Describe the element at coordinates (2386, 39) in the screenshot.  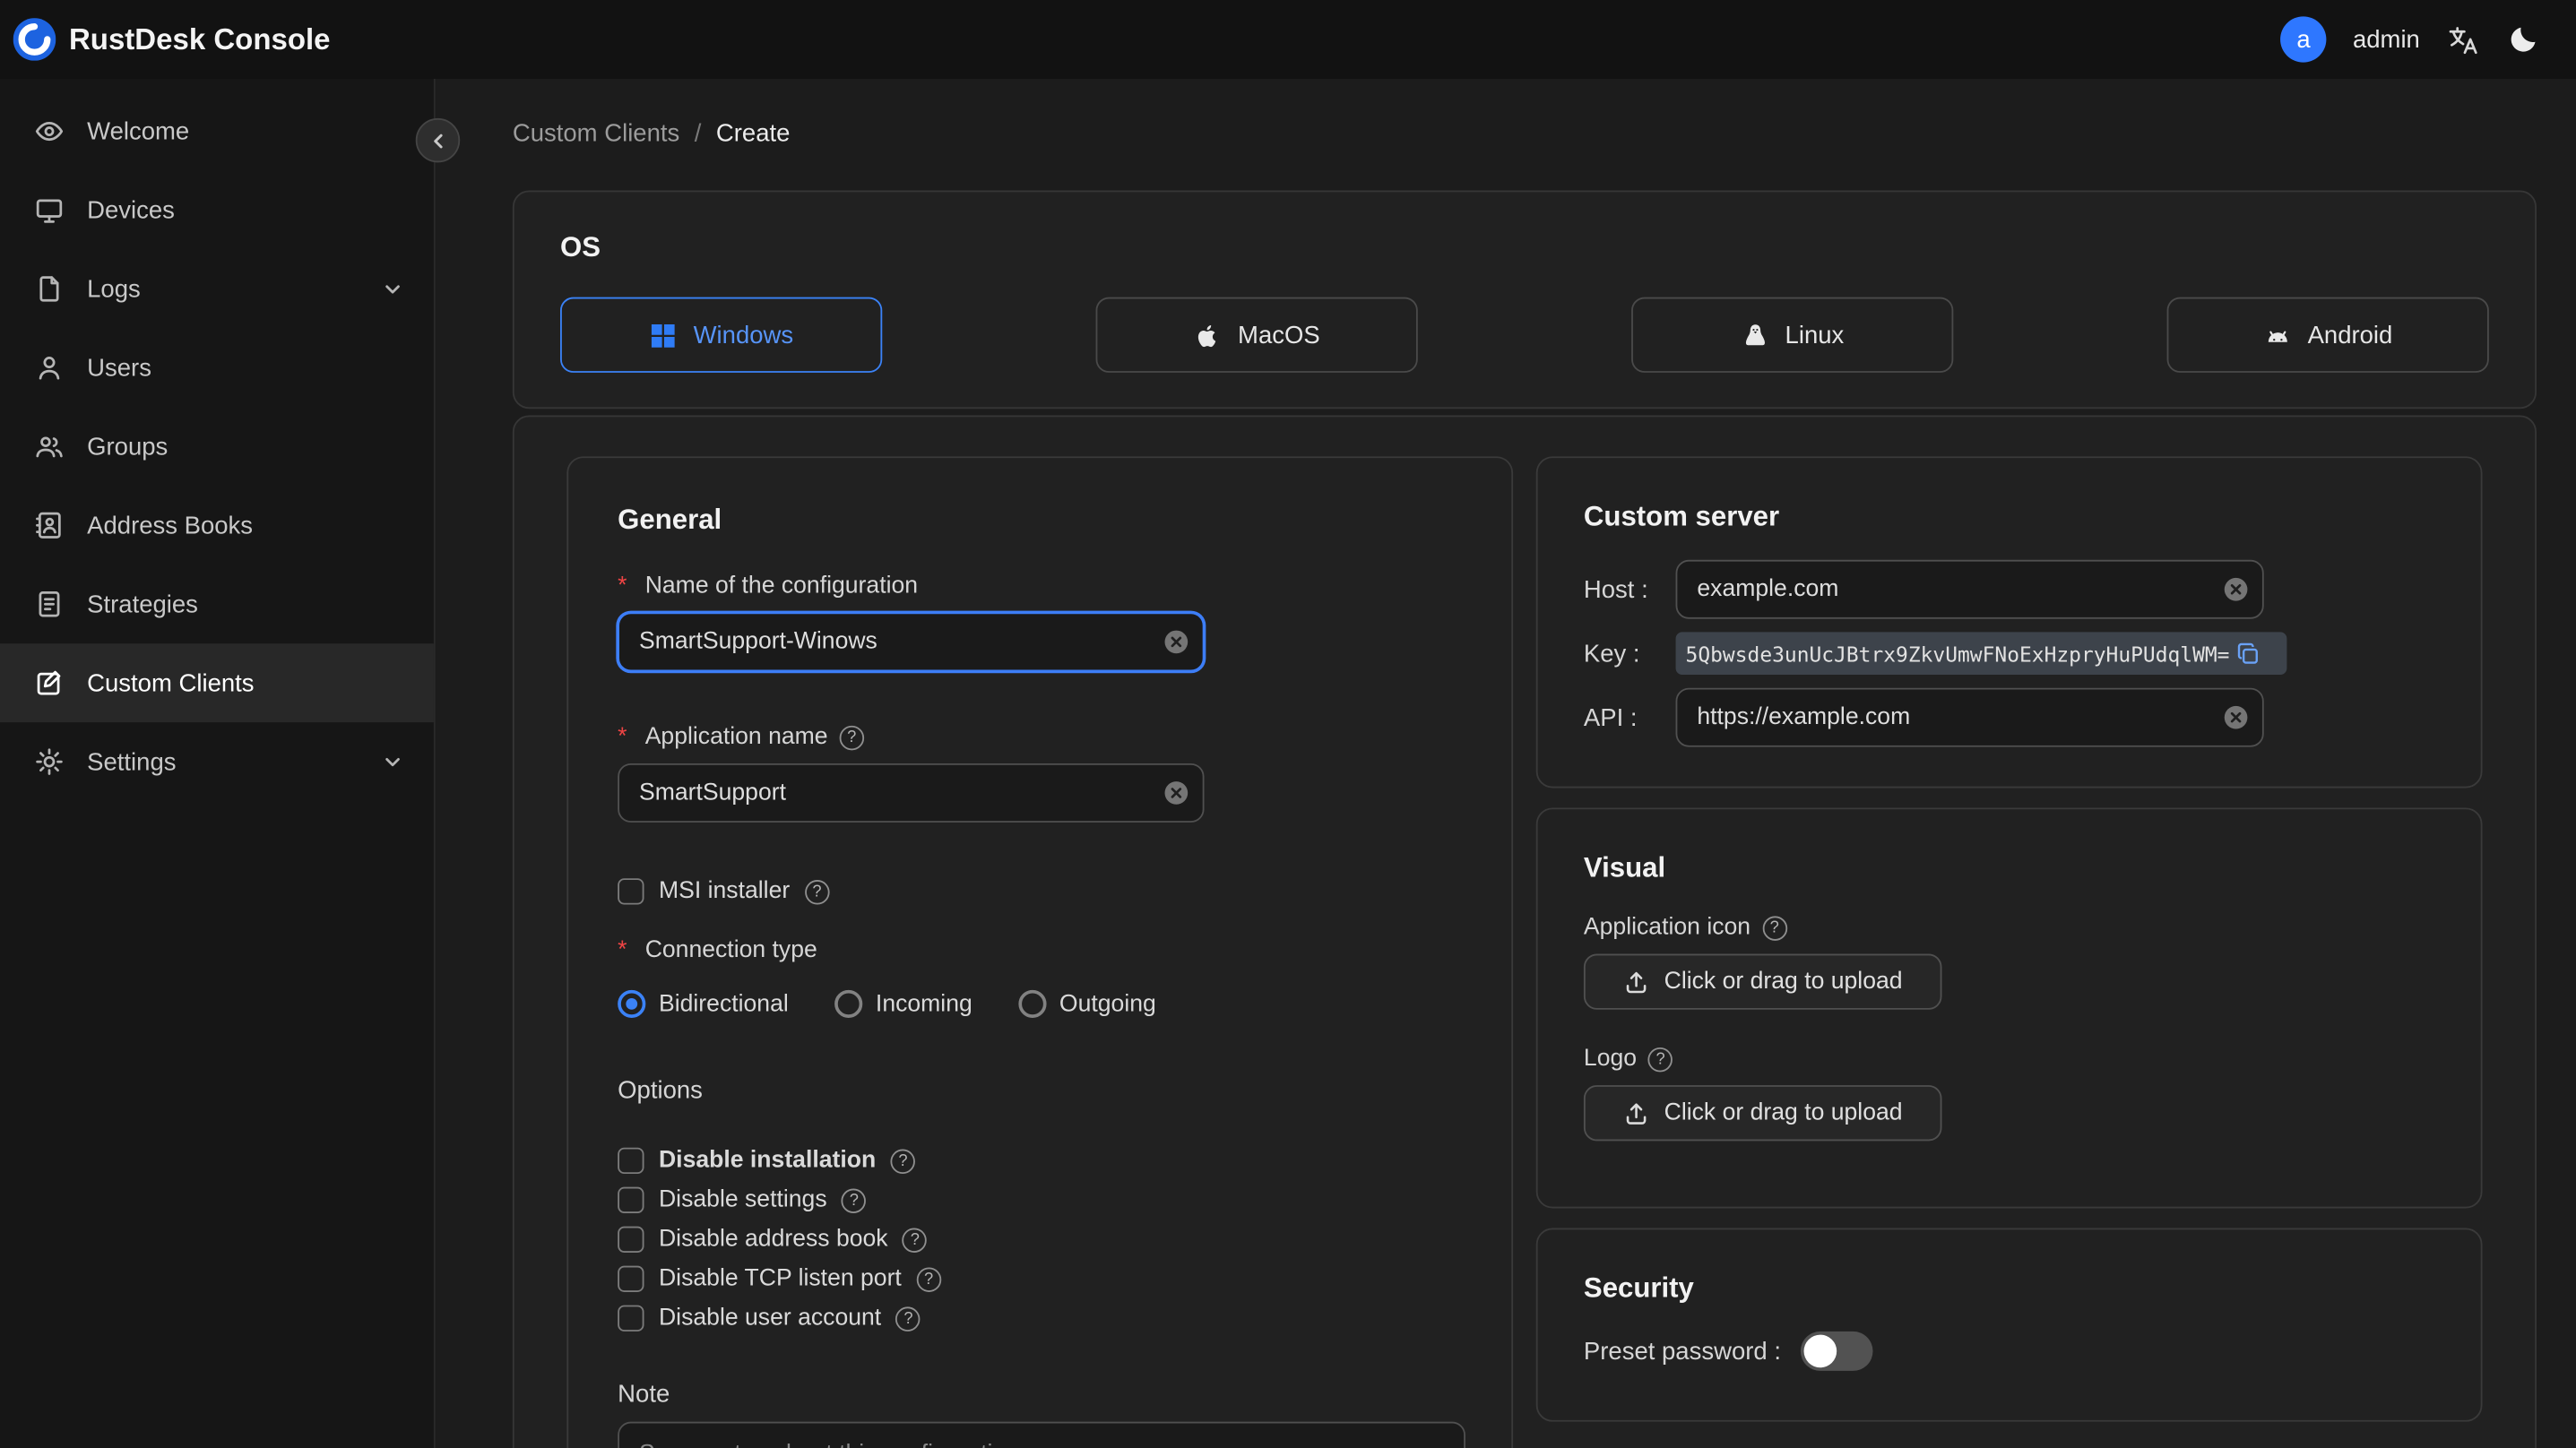
I see `username: admin` at that location.